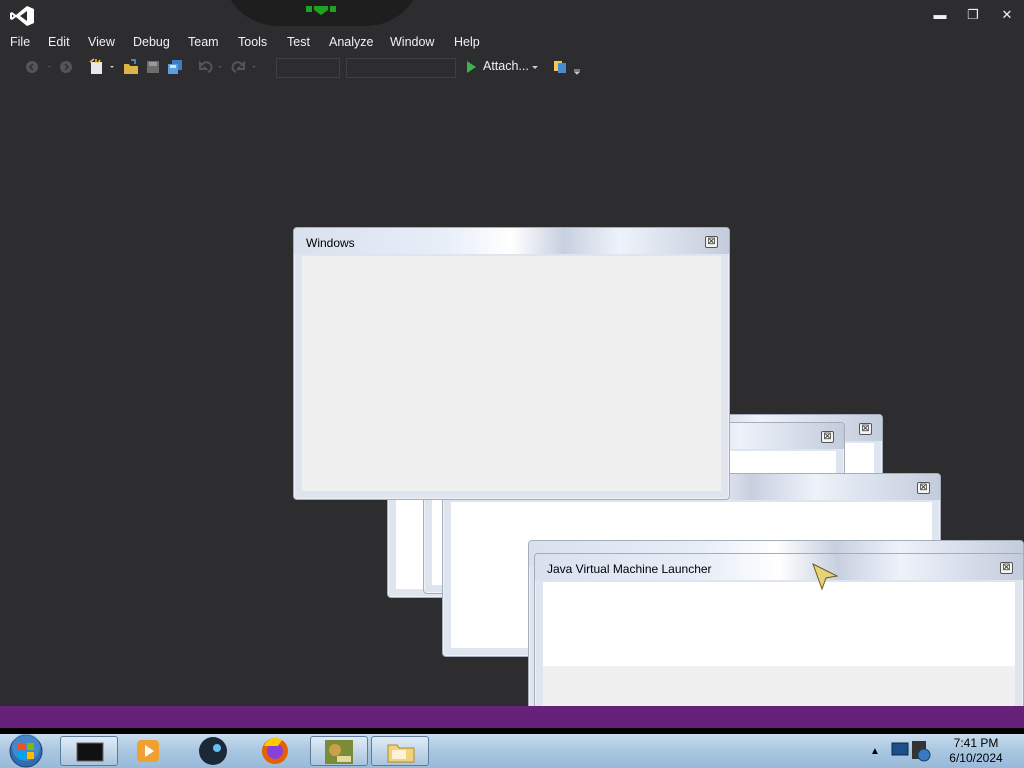 The height and width of the screenshot is (768, 1024). What do you see at coordinates (153, 67) in the screenshot?
I see `save-icon` at bounding box center [153, 67].